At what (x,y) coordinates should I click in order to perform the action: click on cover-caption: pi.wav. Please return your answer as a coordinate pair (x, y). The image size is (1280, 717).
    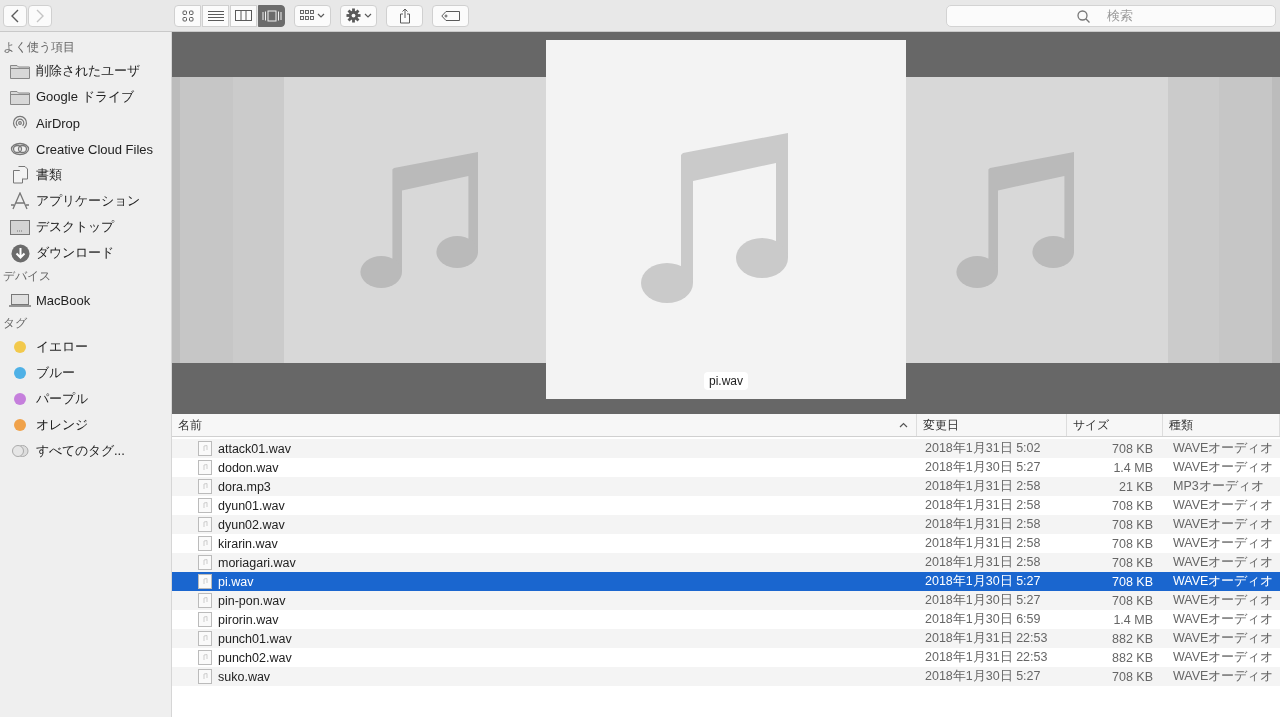
    Looking at the image, I should click on (726, 381).